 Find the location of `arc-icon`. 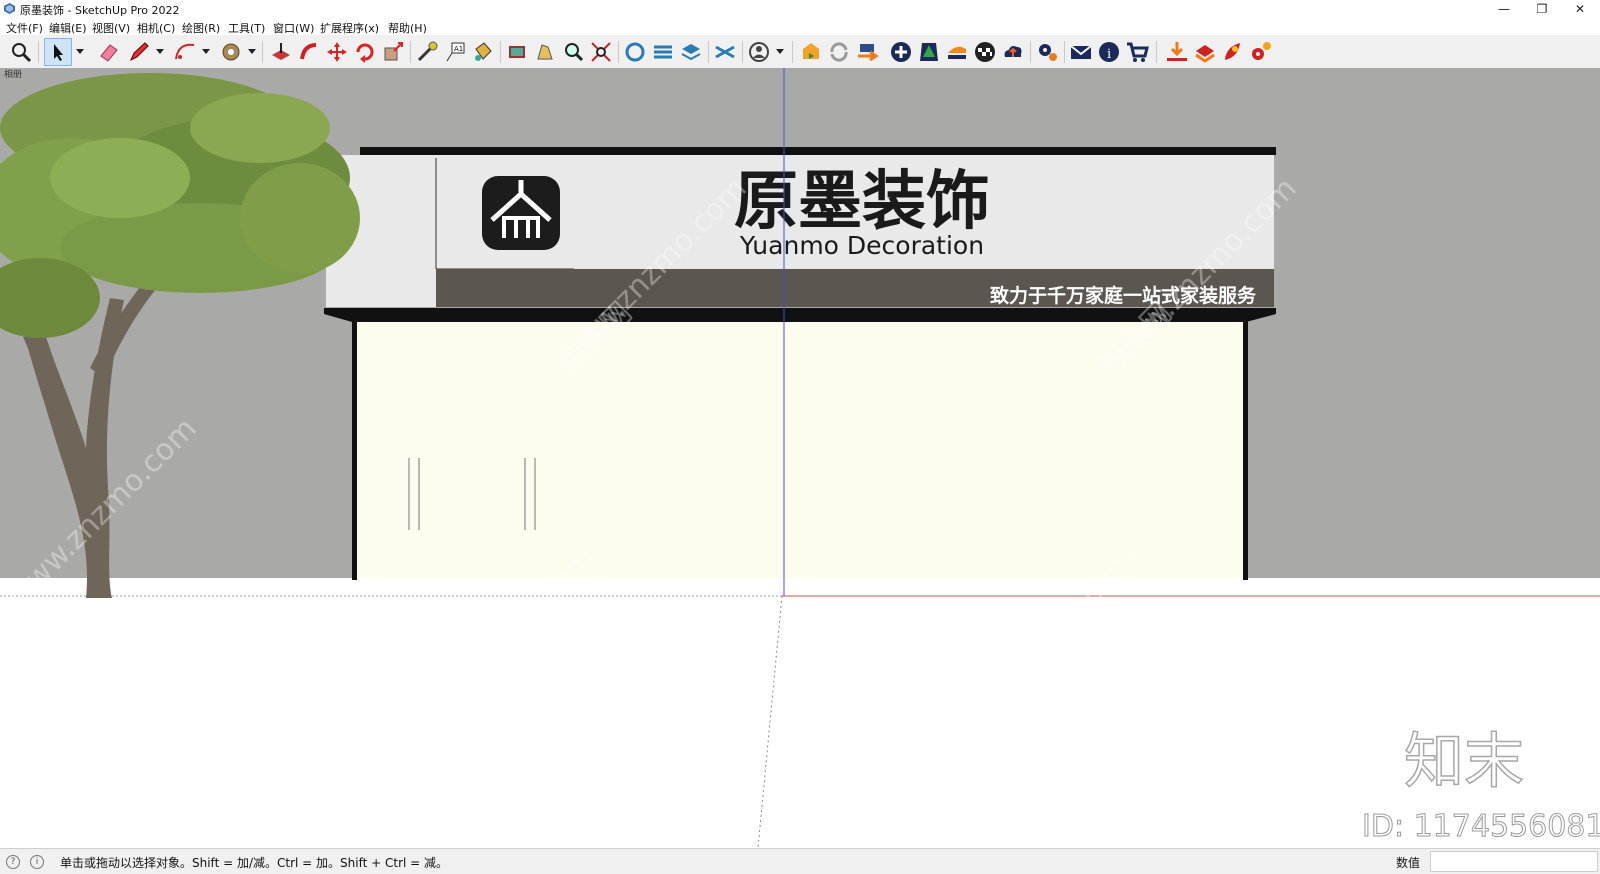

arc-icon is located at coordinates (185, 52).